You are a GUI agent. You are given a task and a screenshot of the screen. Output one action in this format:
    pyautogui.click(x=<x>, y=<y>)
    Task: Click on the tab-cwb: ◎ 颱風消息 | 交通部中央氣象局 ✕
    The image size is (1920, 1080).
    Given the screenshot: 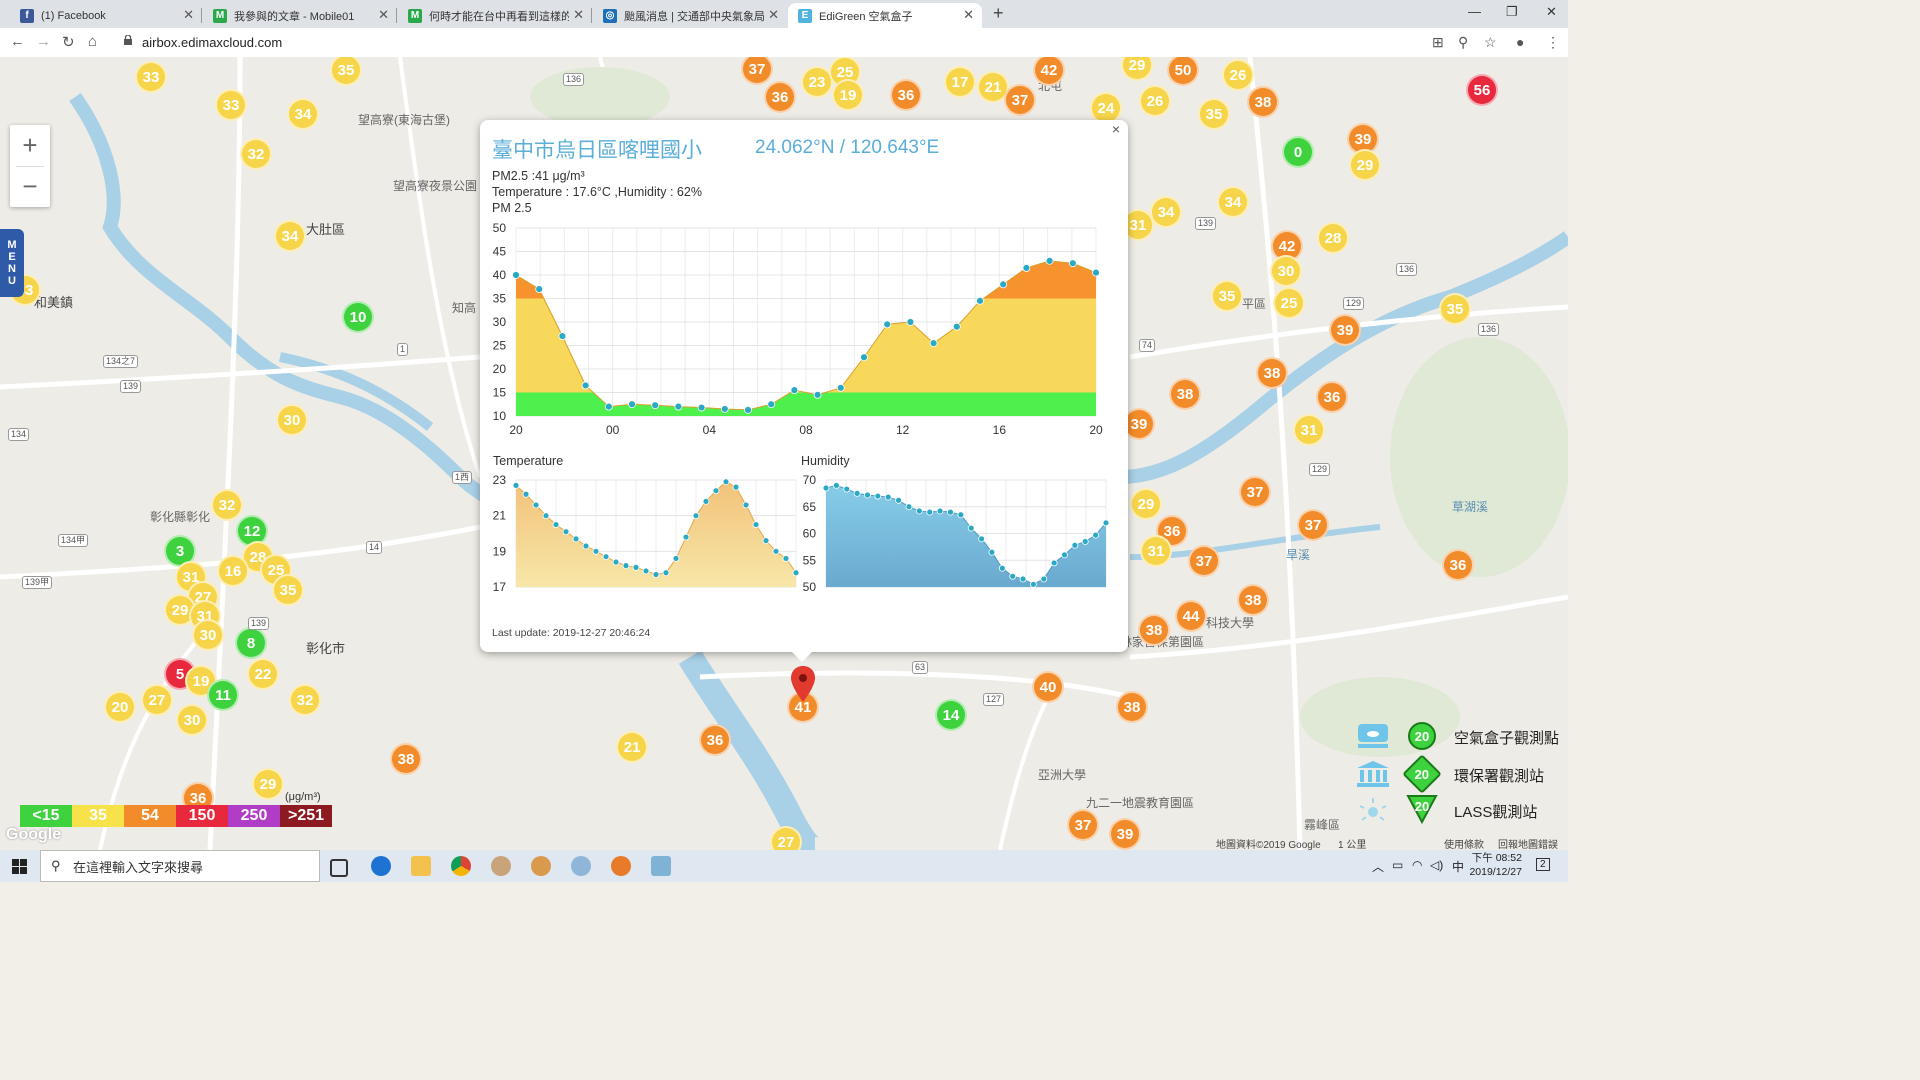 What is the action you would take?
    pyautogui.click(x=690, y=15)
    